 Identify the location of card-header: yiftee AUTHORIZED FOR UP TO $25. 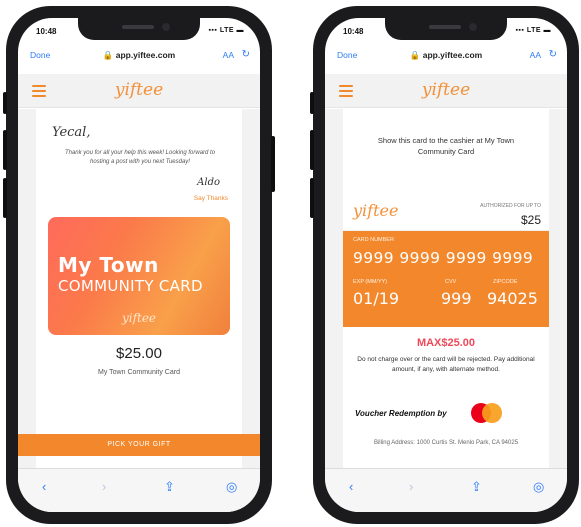
(446, 213).